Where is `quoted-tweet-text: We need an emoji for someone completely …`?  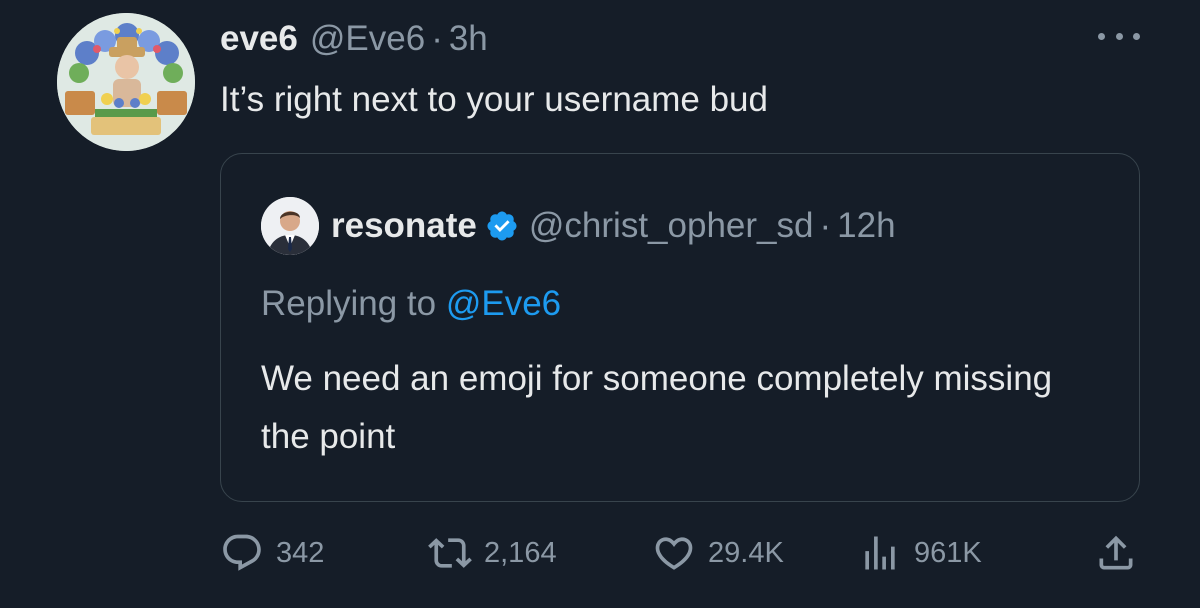 quoted-tweet-text: We need an emoji for someone completely … is located at coordinates (657, 407).